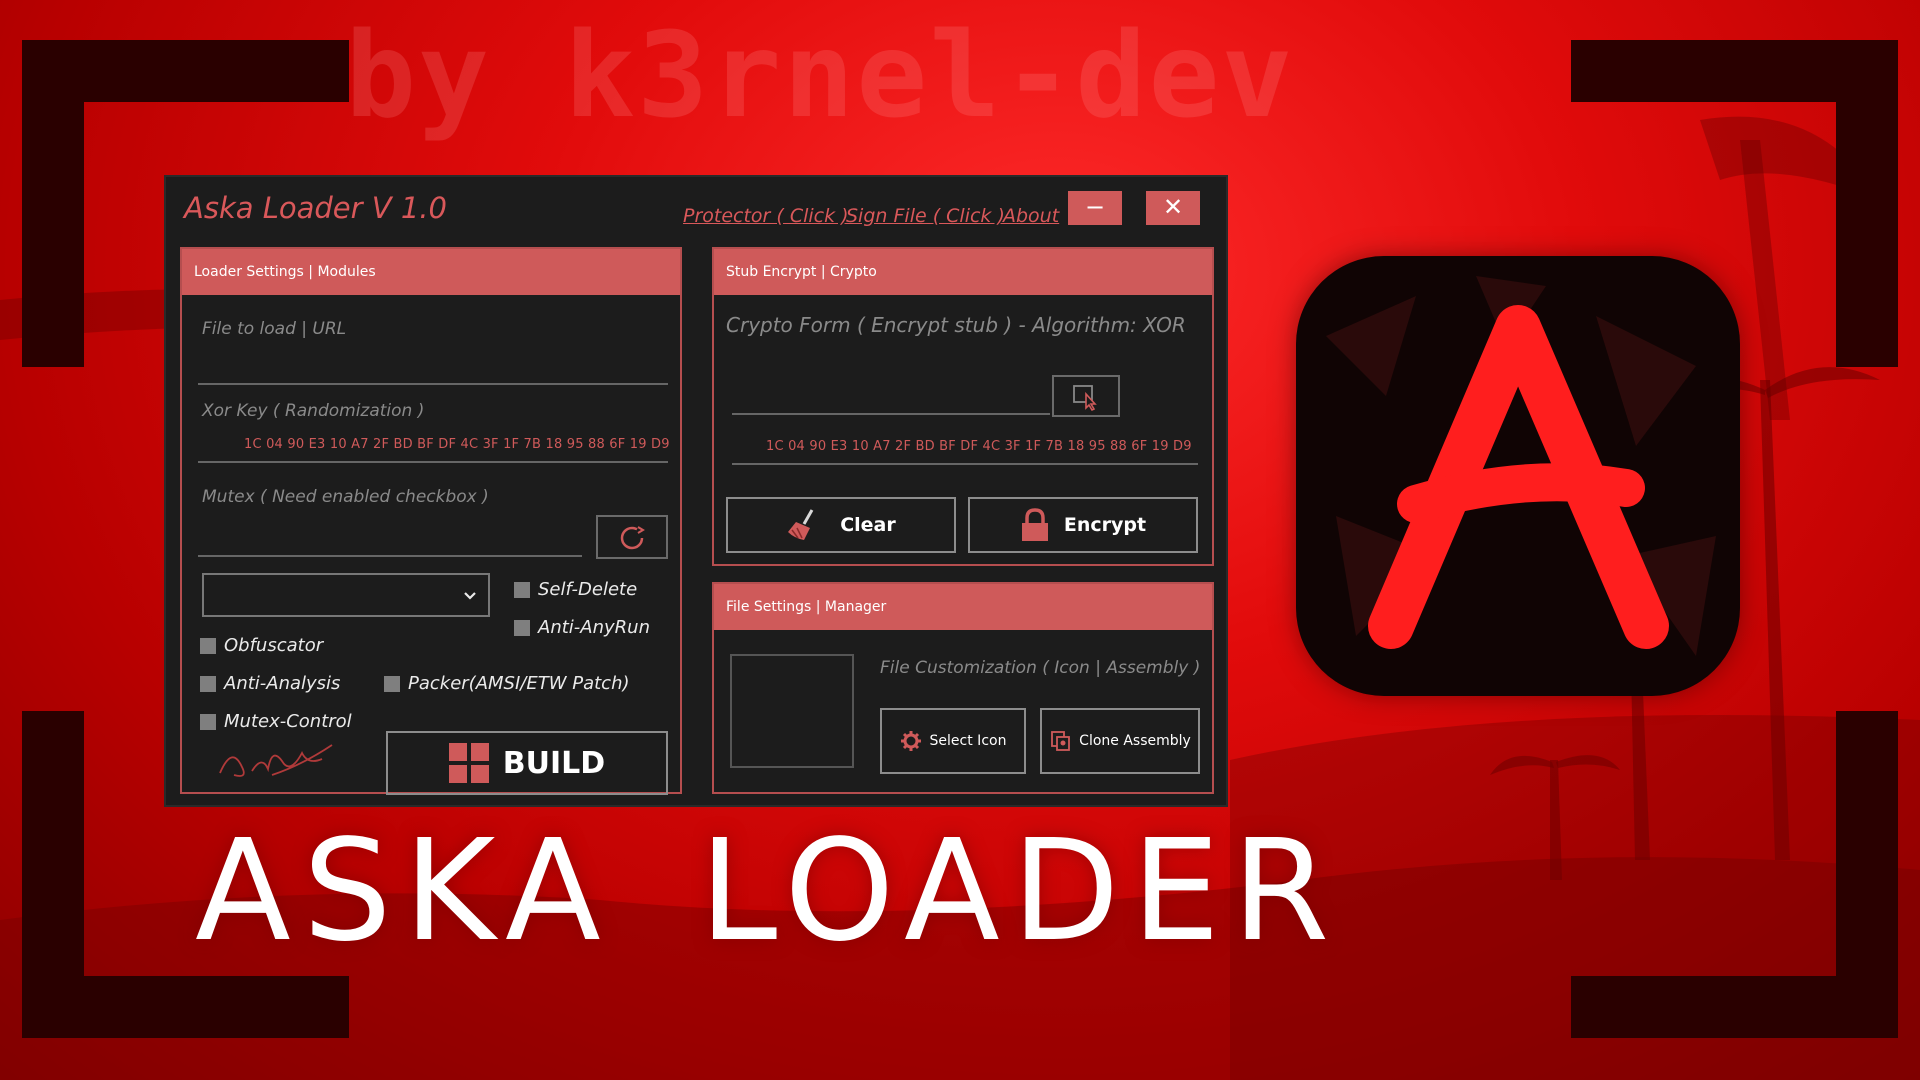 The width and height of the screenshot is (1920, 1080). What do you see at coordinates (1034, 524) in the screenshot?
I see `lock-icon` at bounding box center [1034, 524].